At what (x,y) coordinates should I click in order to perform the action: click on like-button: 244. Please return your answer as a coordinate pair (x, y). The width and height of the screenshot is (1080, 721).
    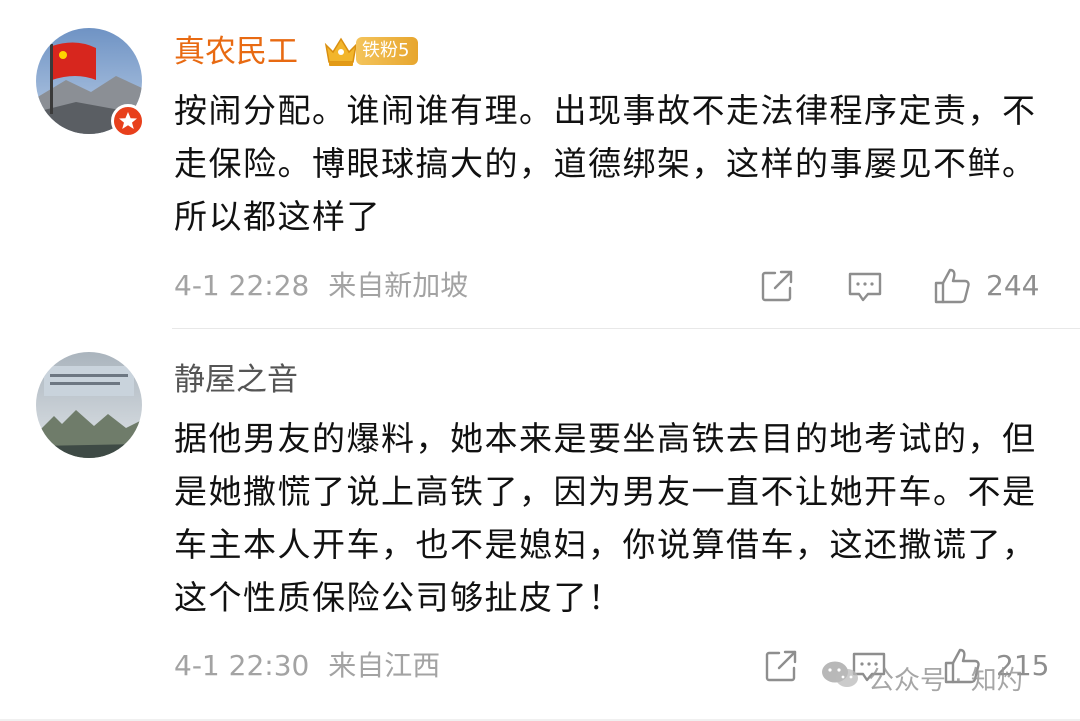
    Looking at the image, I should click on (985, 286).